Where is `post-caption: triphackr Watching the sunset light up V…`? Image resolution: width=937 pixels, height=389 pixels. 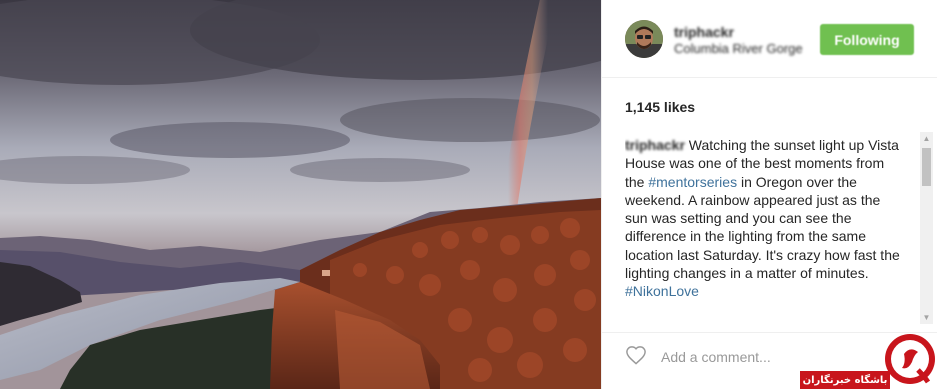 post-caption: triphackr Watching the sunset light up V… is located at coordinates (763, 218).